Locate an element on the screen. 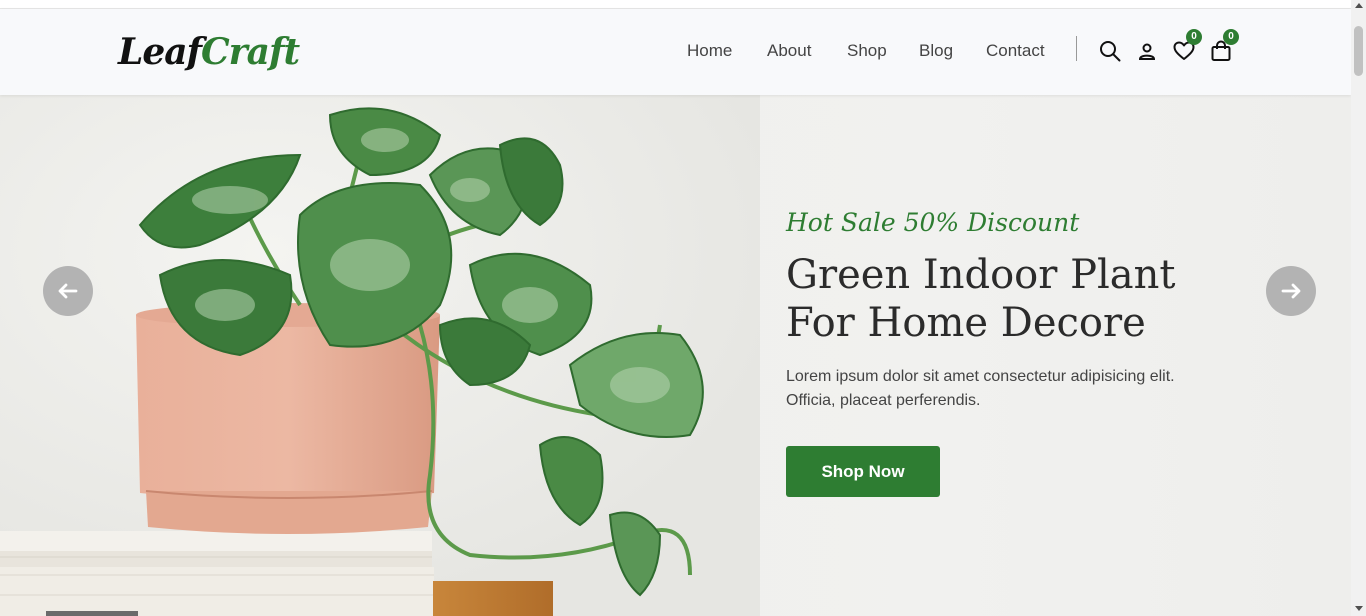  site-header: LeafCraft Home About Shop Blog Contact 0 is located at coordinates (675, 52).